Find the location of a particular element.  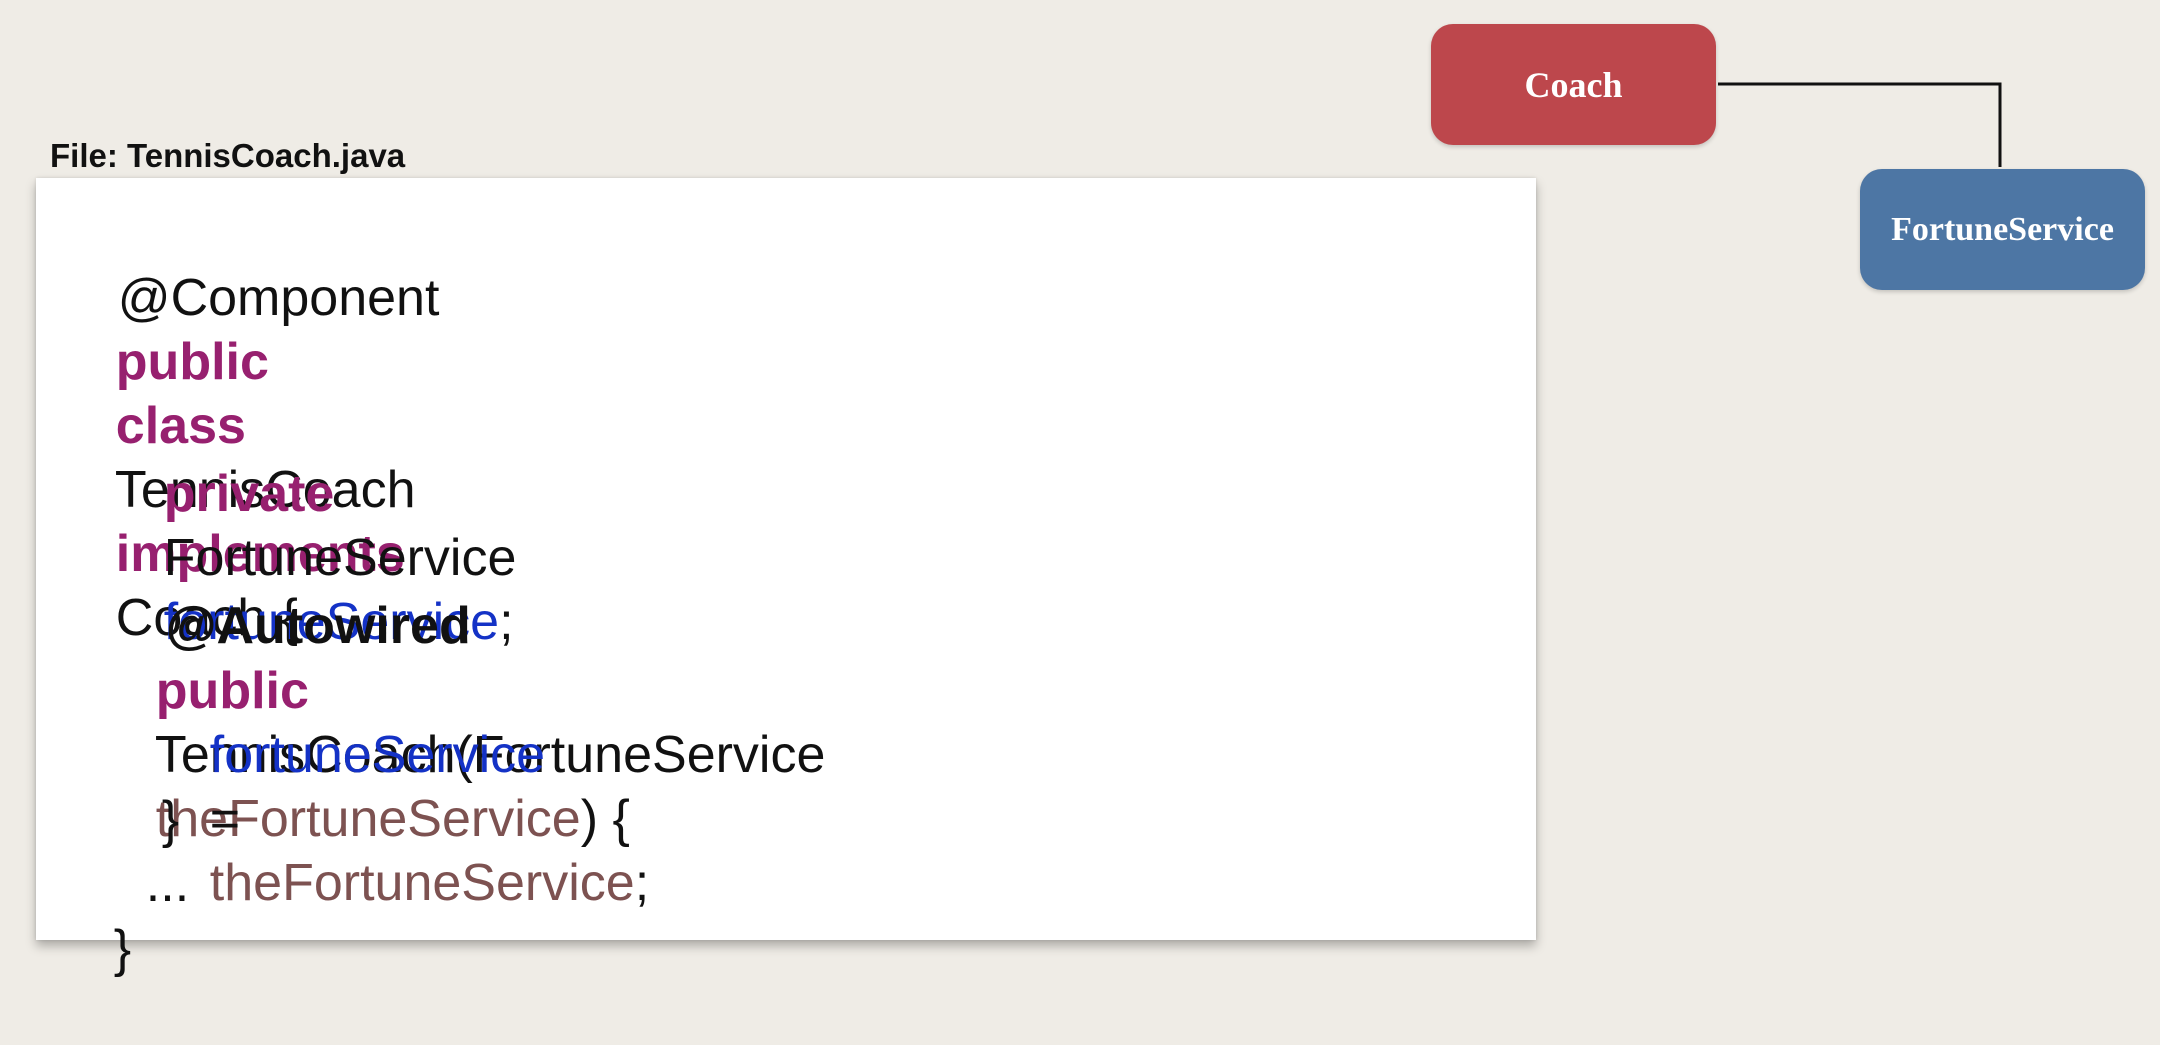

fortune-service-box: FortuneService is located at coordinates (2002, 229).